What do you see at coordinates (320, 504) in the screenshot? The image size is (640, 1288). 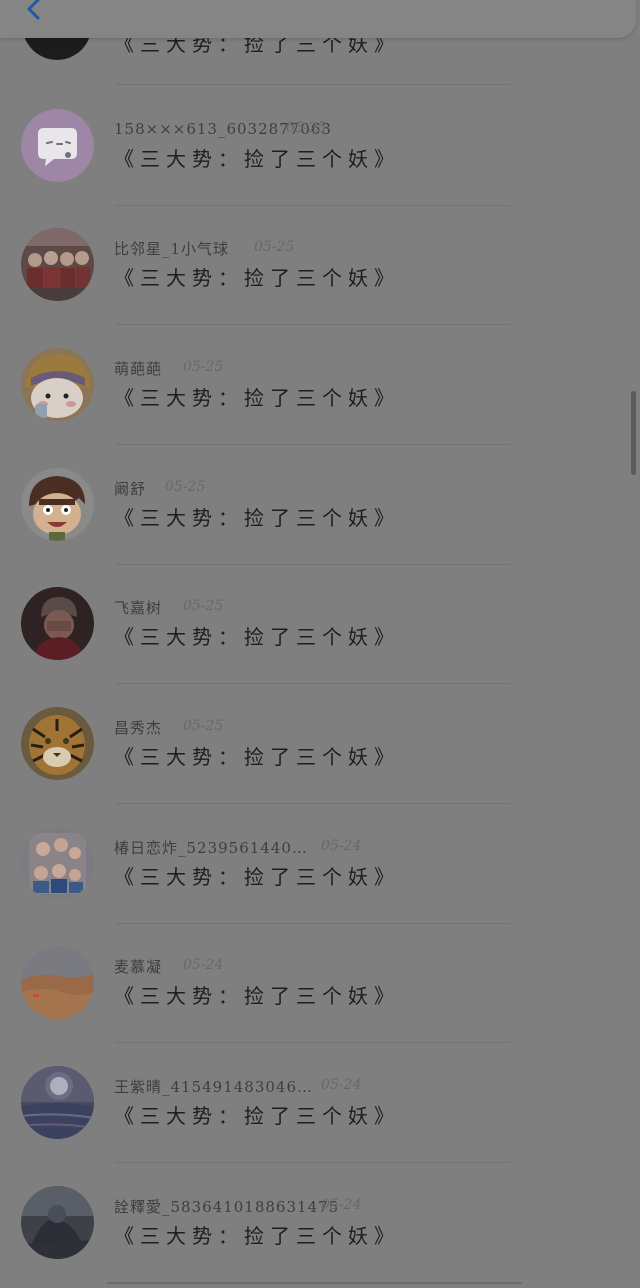 I see `list-item: 阚舒 05-25 《三大势：捡了三个妖》` at bounding box center [320, 504].